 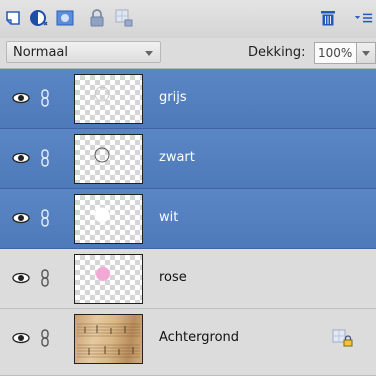 I want to click on layer-mask-icon, so click(x=65, y=18).